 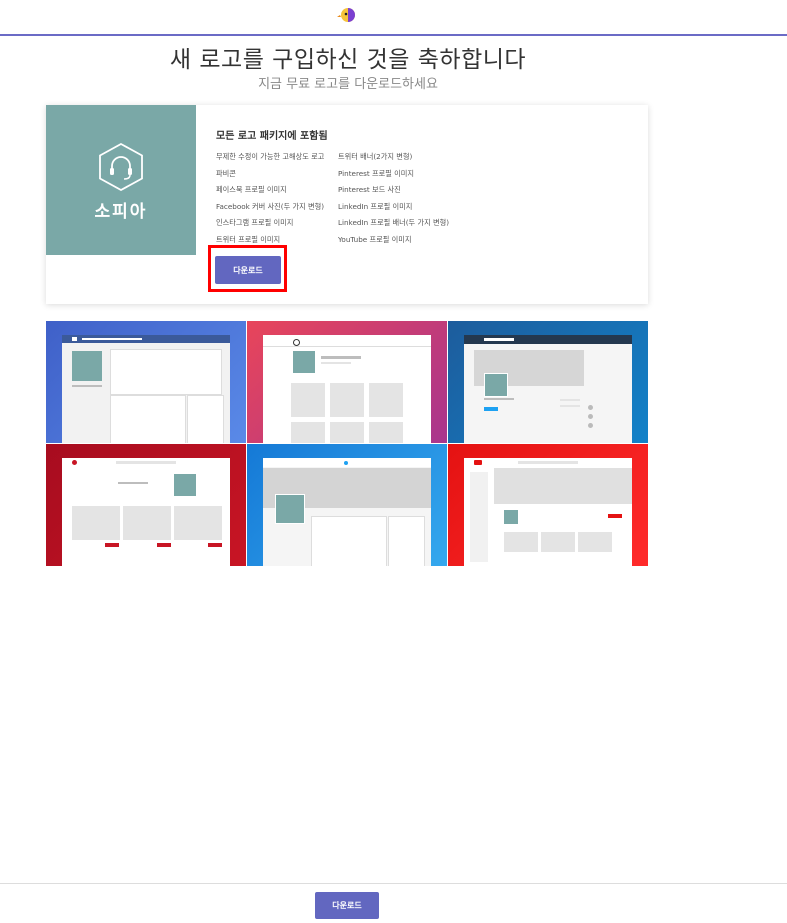 What do you see at coordinates (255, 223) in the screenshot?
I see `list-item: 인스타그램 프로필 이미지` at bounding box center [255, 223].